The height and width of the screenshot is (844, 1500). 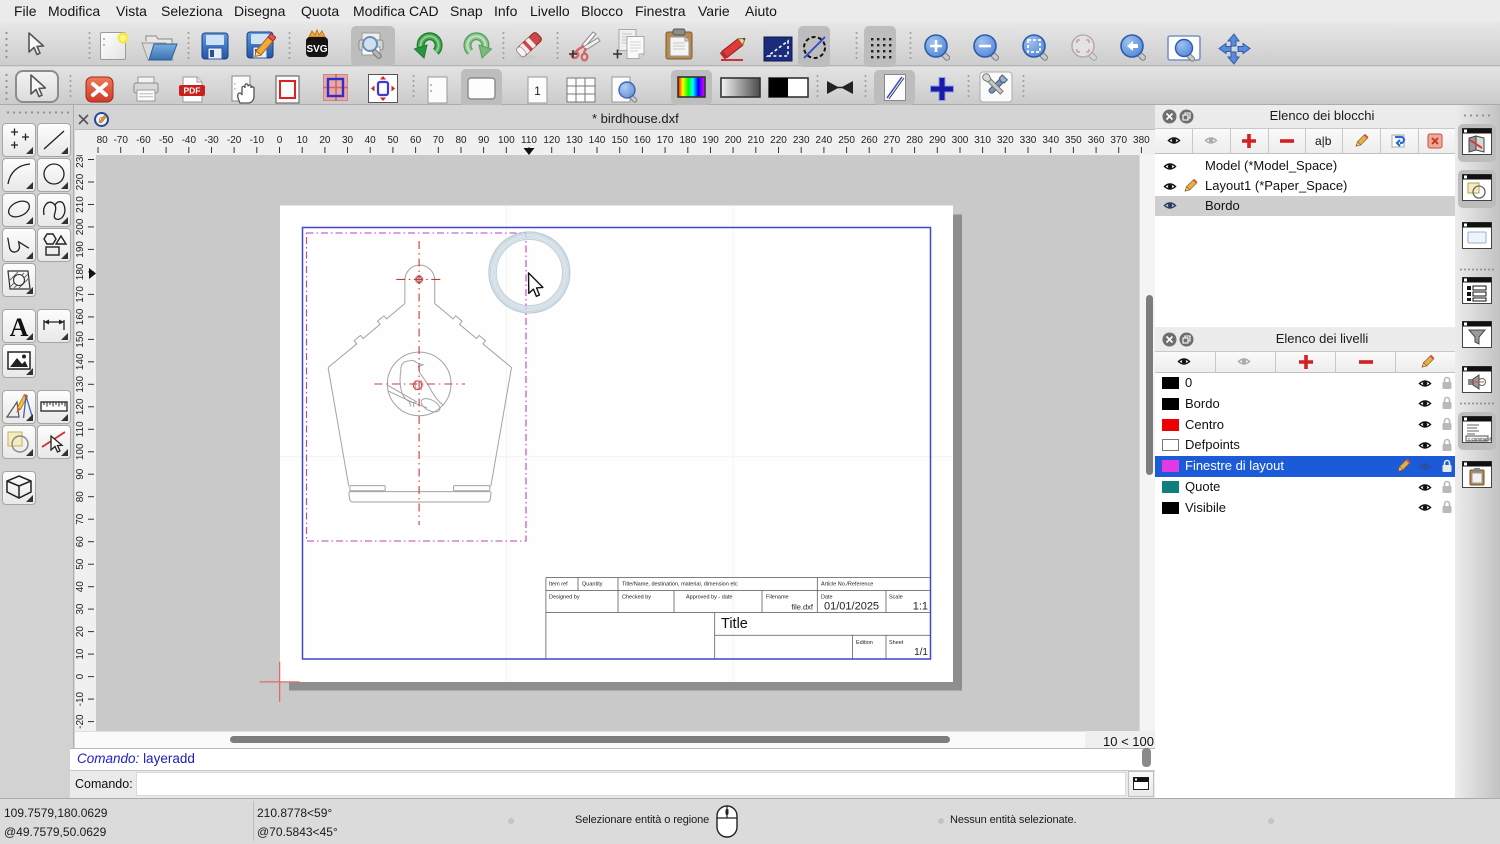 I want to click on svg-text: 350, so click(x=1073, y=140).